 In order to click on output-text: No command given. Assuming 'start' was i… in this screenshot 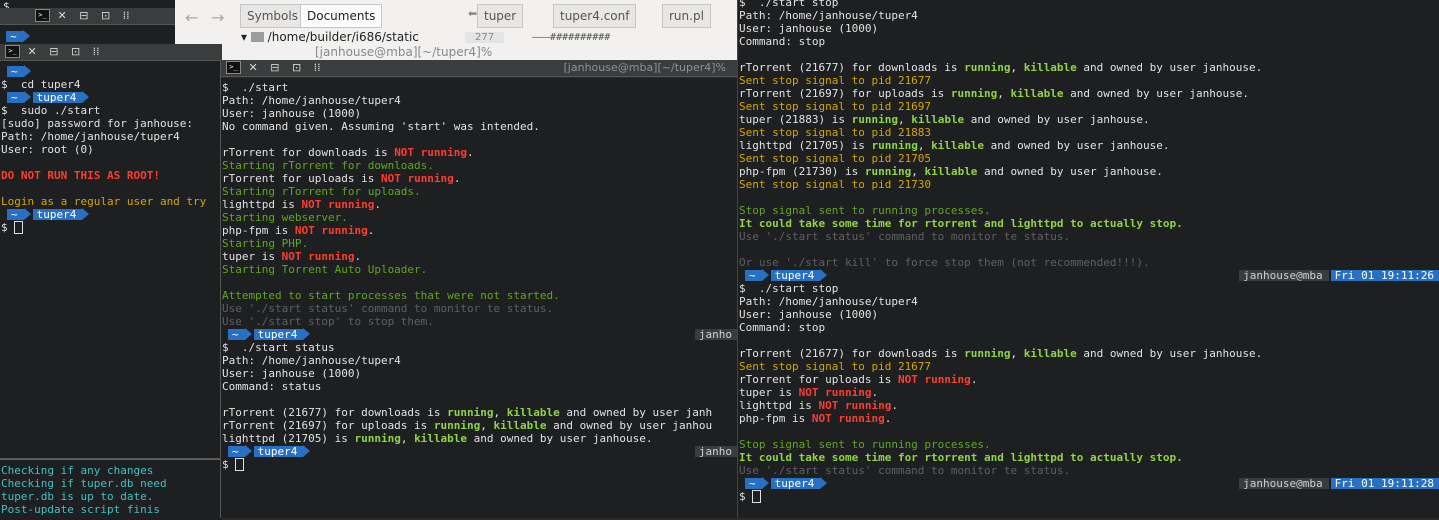, I will do `click(381, 126)`.